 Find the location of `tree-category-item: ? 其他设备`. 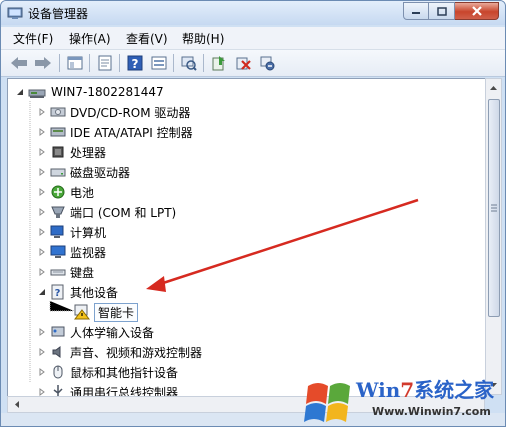

tree-category-item: ? 其他设备 is located at coordinates (78, 292).